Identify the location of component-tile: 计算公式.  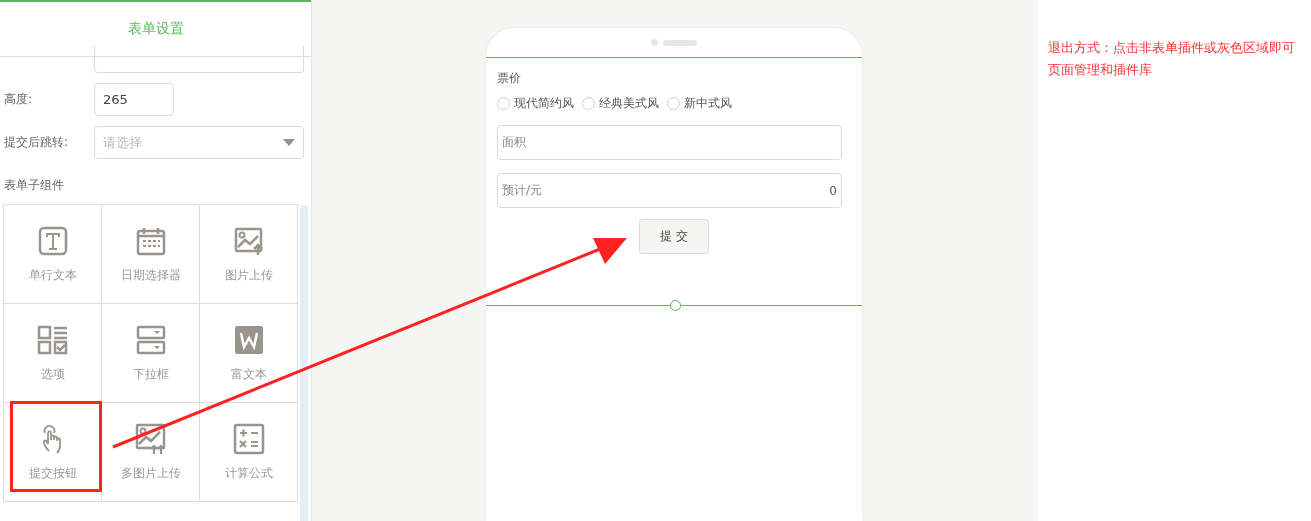
(249, 452).